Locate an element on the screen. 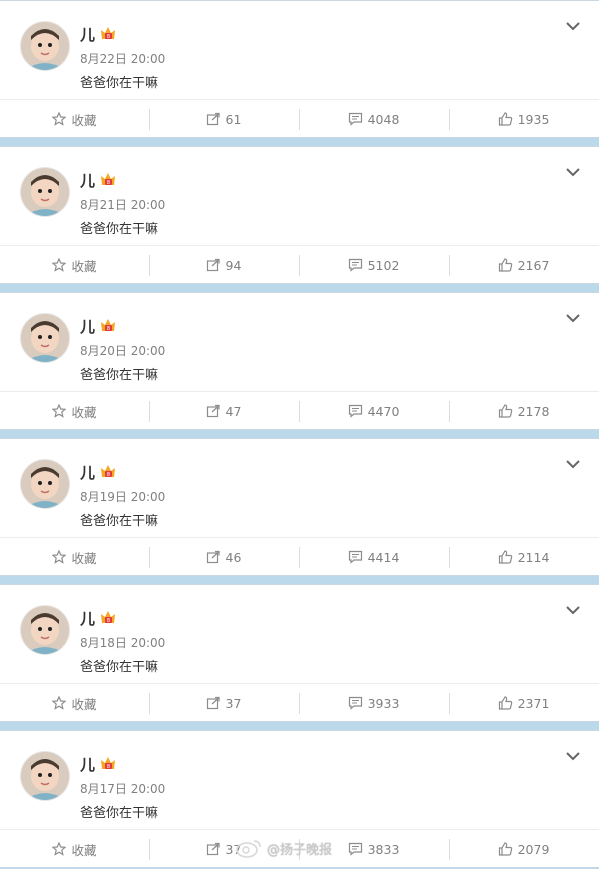 This screenshot has width=599, height=869. comment-count: 5102 is located at coordinates (383, 265).